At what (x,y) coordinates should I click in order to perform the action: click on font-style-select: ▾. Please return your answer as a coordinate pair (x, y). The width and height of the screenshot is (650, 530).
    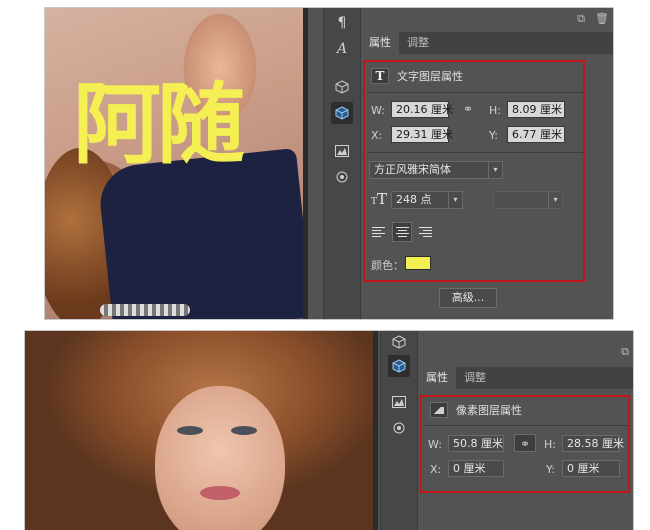
    Looking at the image, I should click on (528, 200).